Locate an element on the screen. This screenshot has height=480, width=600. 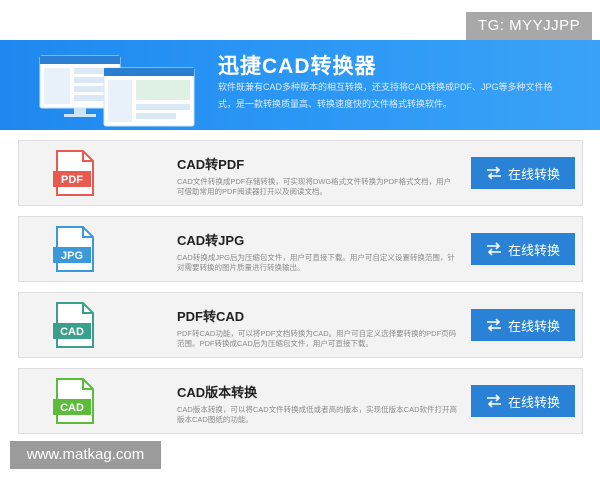
banner-title: 迅捷CAD转换器 is located at coordinates (297, 66).